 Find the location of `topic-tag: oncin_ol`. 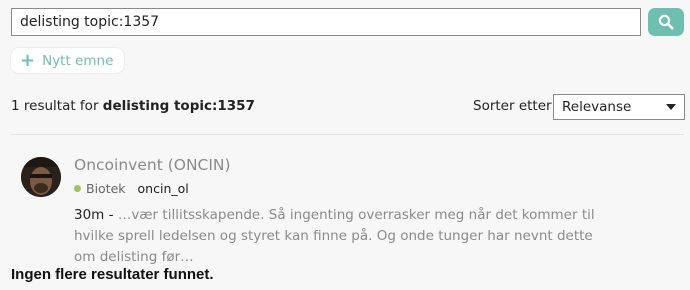

topic-tag: oncin_ol is located at coordinates (163, 188).